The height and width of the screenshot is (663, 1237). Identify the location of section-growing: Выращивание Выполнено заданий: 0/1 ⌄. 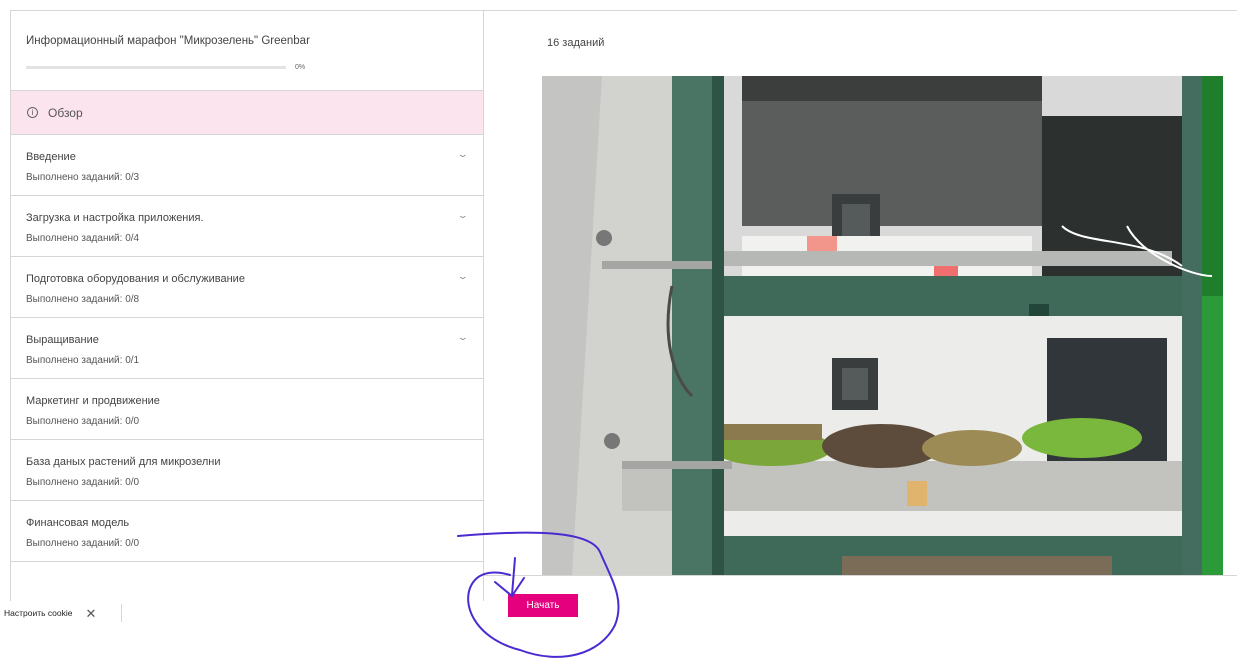
(247, 348).